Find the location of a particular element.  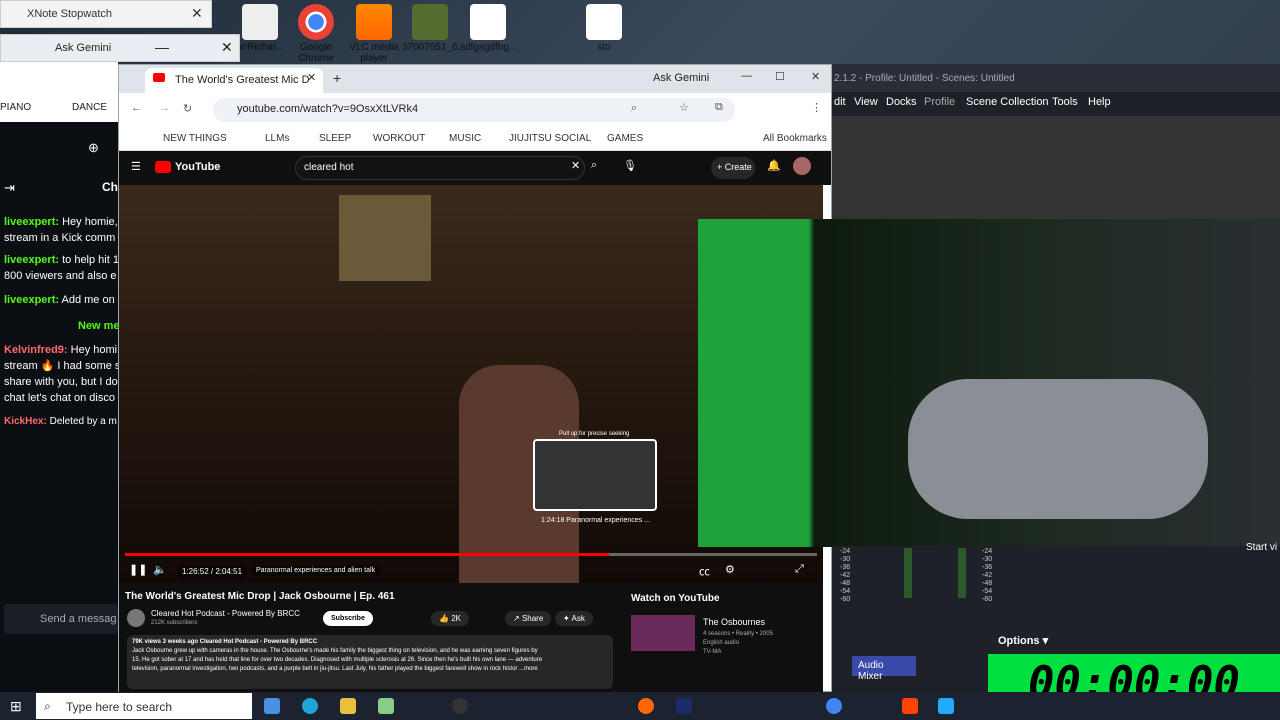

desktop-icon-doc2: sto is located at coordinates (604, 28).